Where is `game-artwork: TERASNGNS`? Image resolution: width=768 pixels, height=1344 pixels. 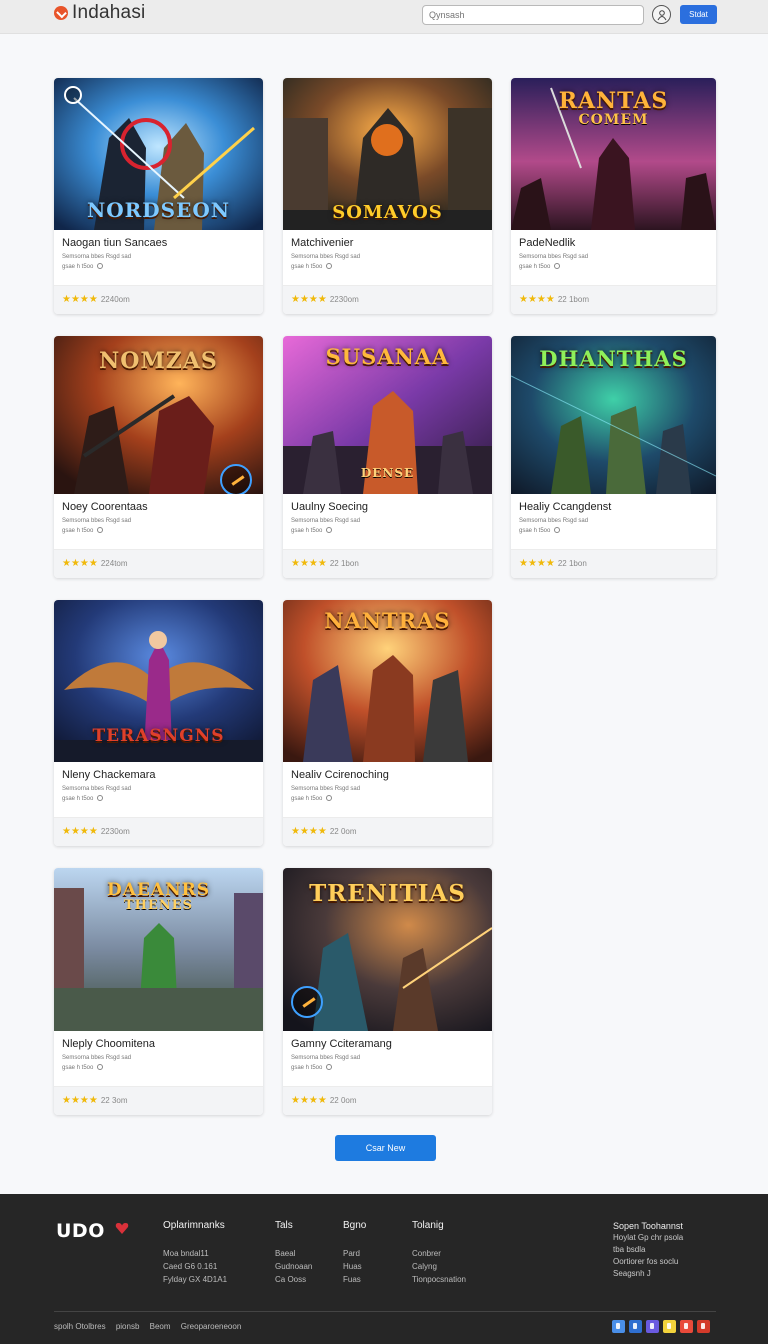 game-artwork: TERASNGNS is located at coordinates (158, 681).